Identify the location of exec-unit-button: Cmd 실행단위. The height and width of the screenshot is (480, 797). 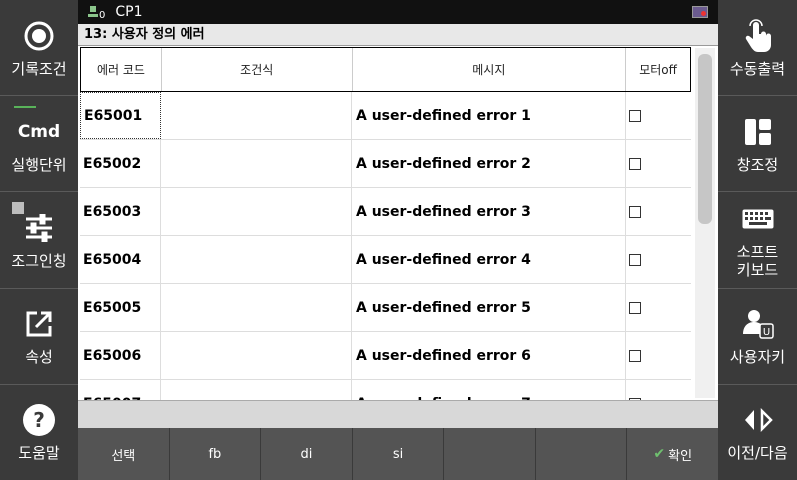
(39, 144).